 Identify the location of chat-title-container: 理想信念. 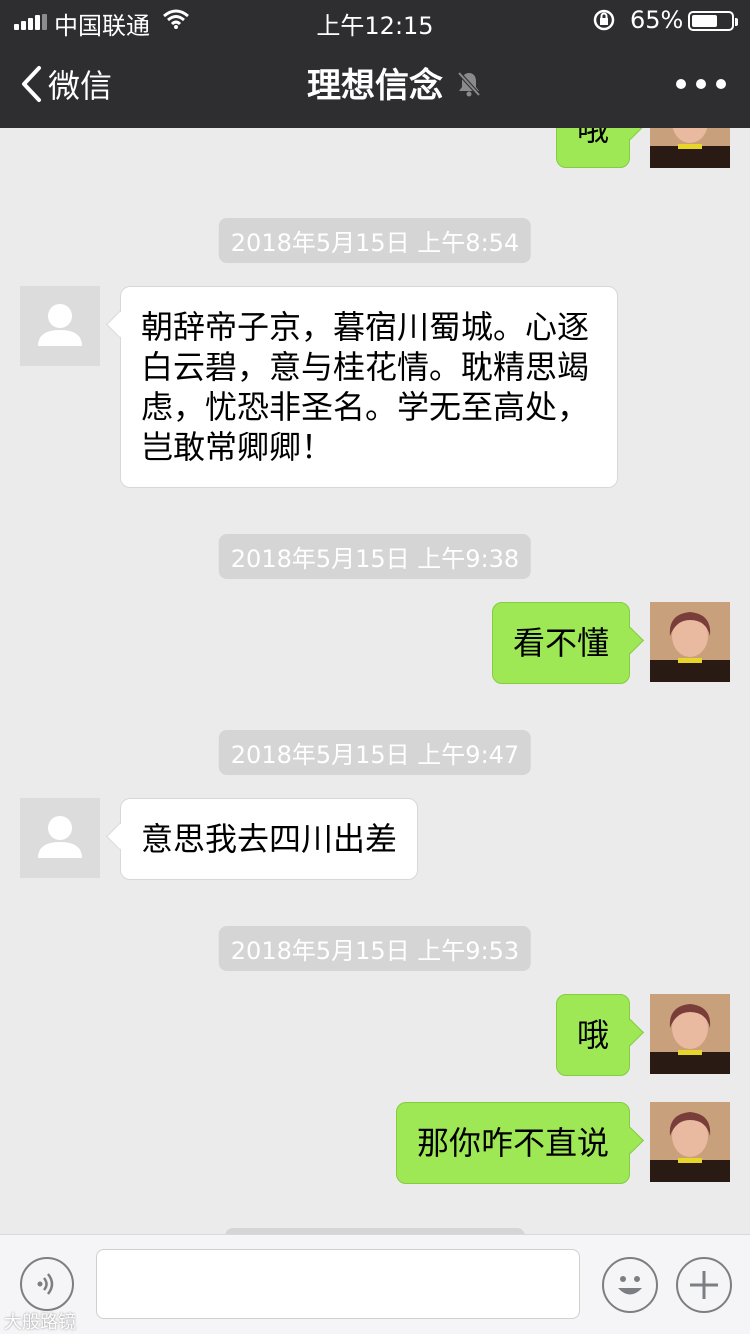
(375, 82).